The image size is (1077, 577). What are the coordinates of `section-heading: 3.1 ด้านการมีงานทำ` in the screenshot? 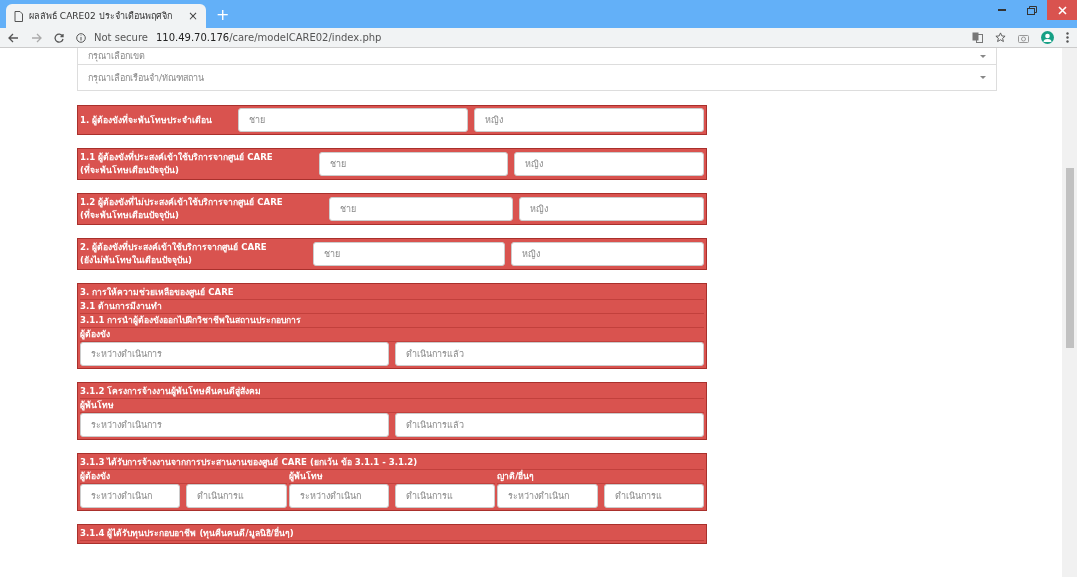 It's located at (392, 307).